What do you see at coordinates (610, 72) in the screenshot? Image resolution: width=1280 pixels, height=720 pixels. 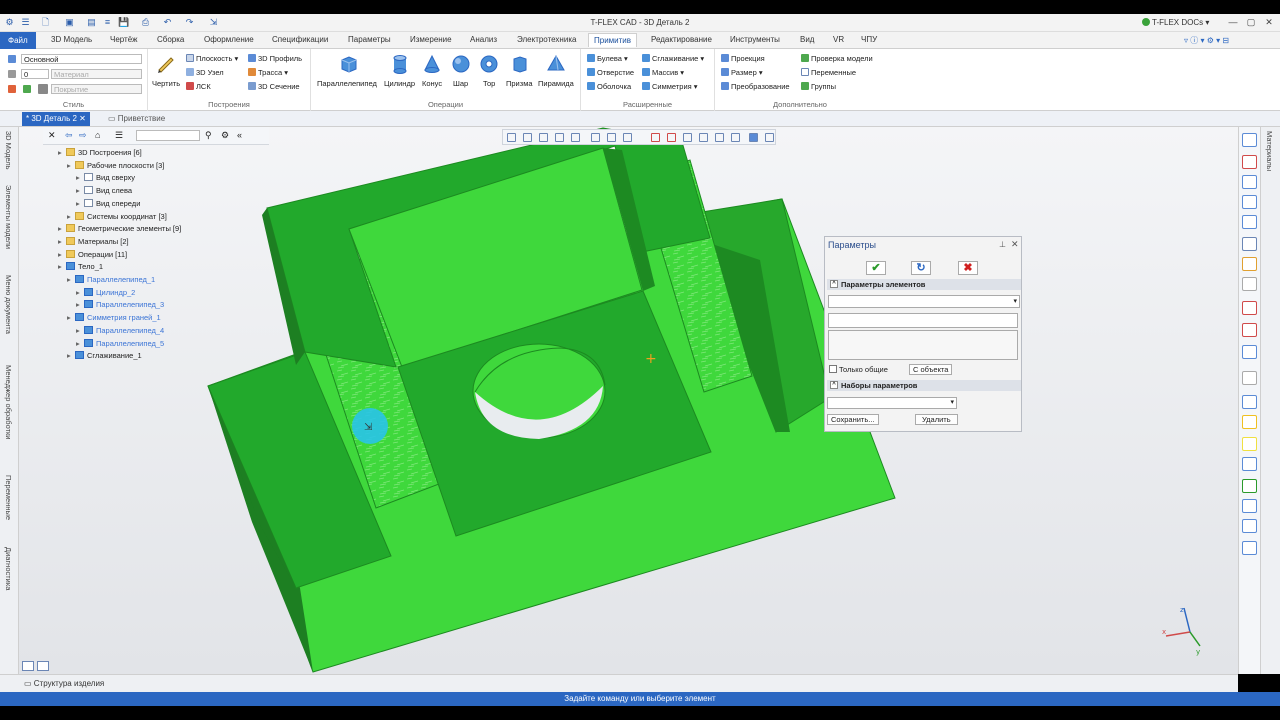 I see `hole-button: Отверстие` at bounding box center [610, 72].